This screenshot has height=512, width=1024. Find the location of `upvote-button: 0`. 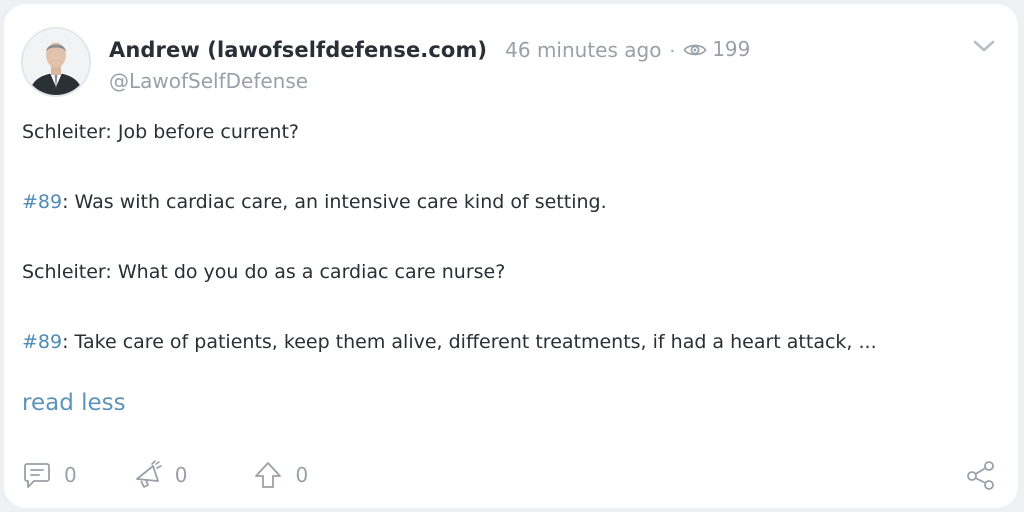

upvote-button: 0 is located at coordinates (280, 475).